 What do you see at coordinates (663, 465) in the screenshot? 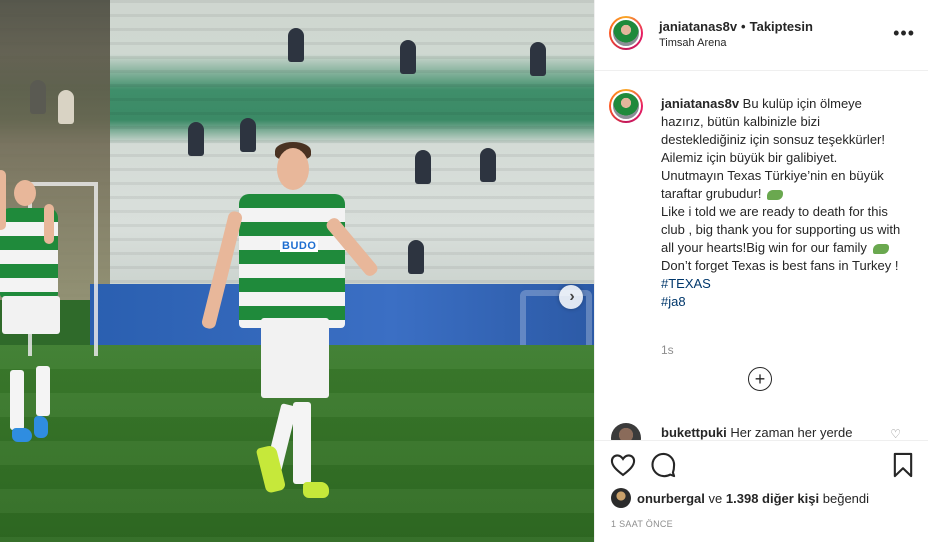
I see `comment-bubble-icon` at bounding box center [663, 465].